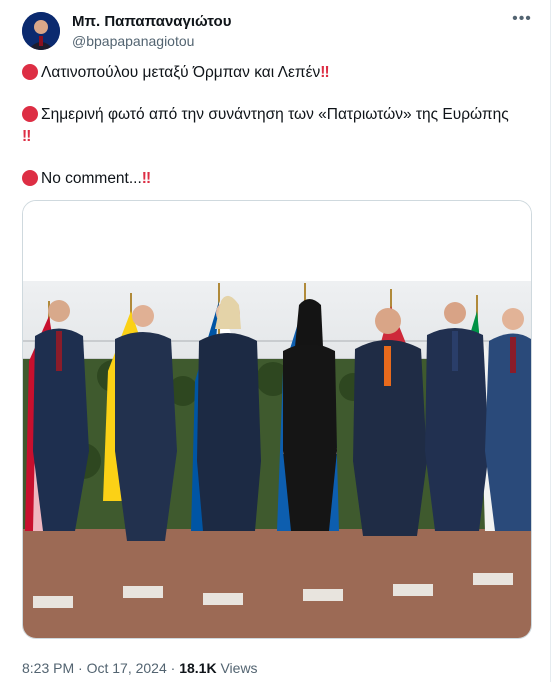 The width and height of the screenshot is (553, 682). Describe the element at coordinates (133, 41) in the screenshot. I see `author-handle: @bpapapanagiotou` at that location.